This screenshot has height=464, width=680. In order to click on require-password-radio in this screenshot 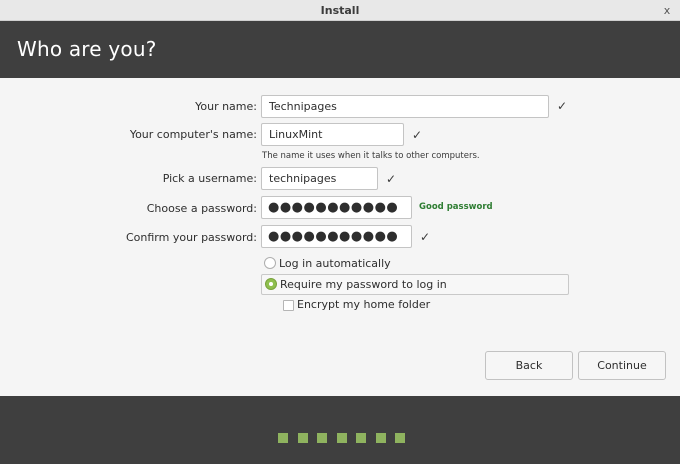, I will do `click(271, 284)`.